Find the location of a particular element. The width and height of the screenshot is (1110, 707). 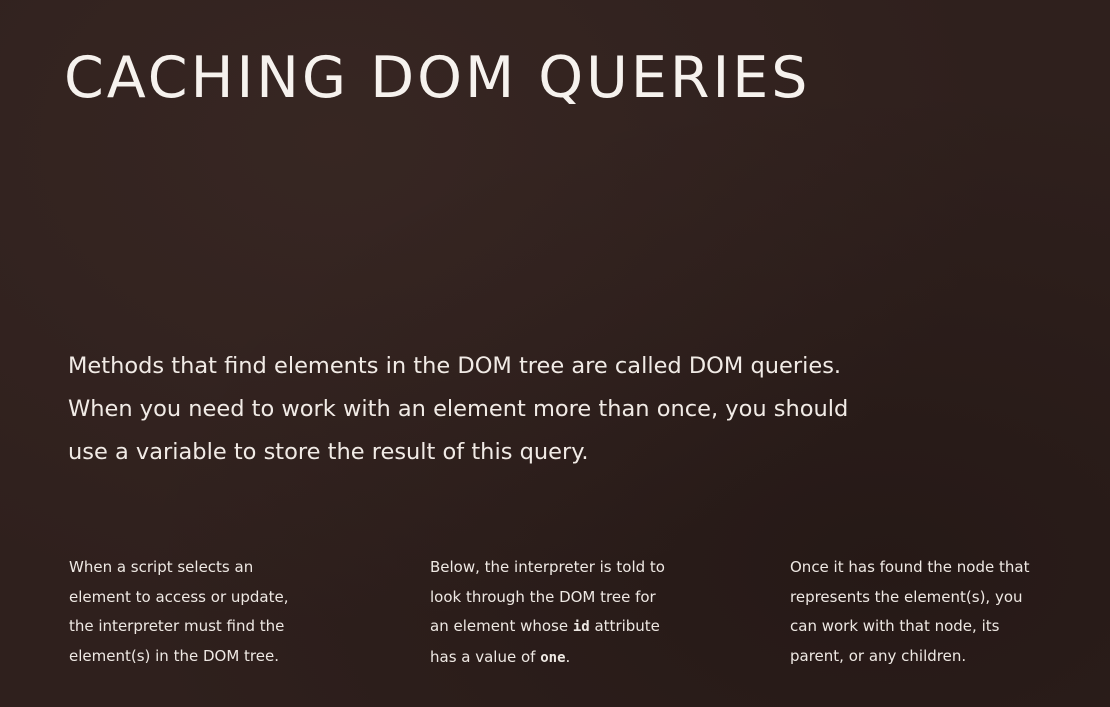

text-fragment: attribute is located at coordinates (624, 626).